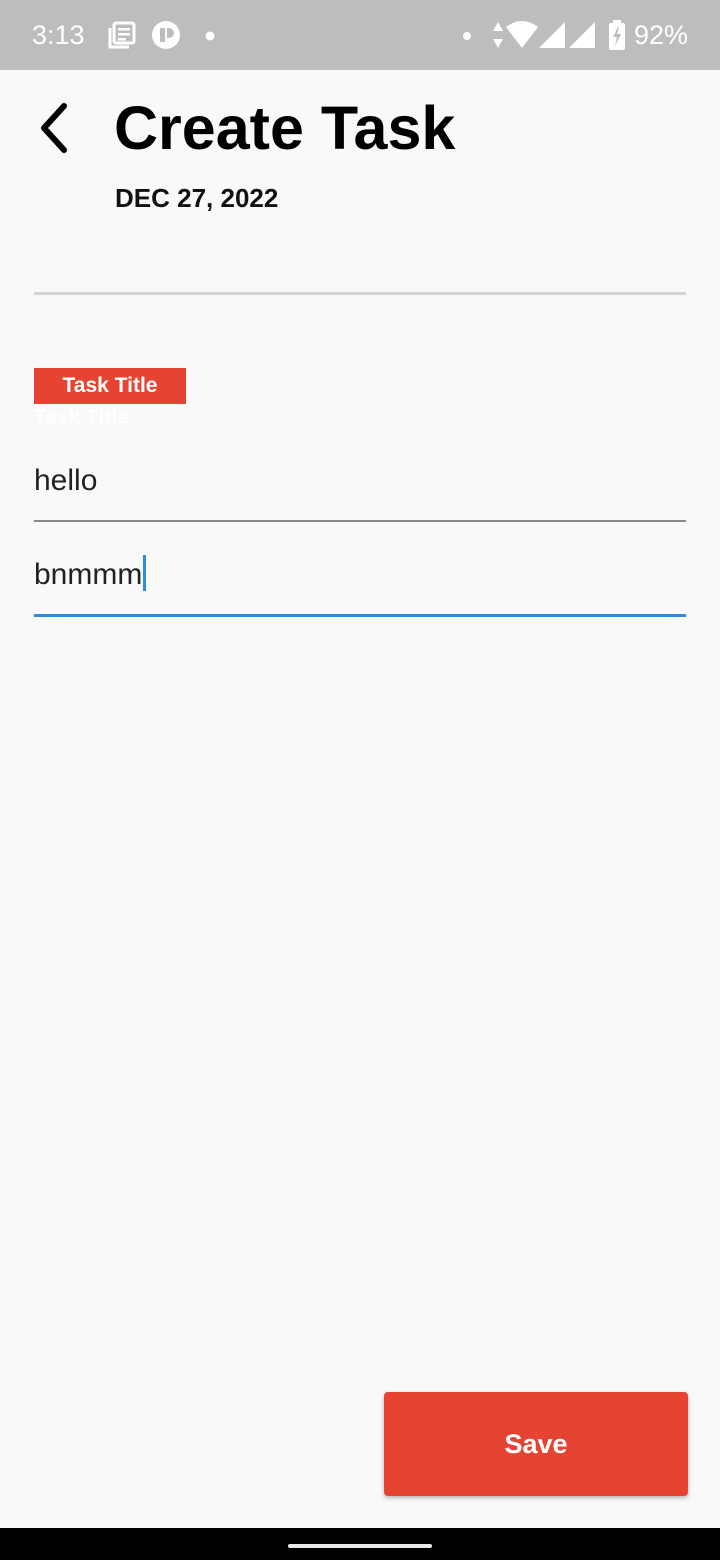 The width and height of the screenshot is (720, 1560). I want to click on task-title-value: hello, so click(66, 480).